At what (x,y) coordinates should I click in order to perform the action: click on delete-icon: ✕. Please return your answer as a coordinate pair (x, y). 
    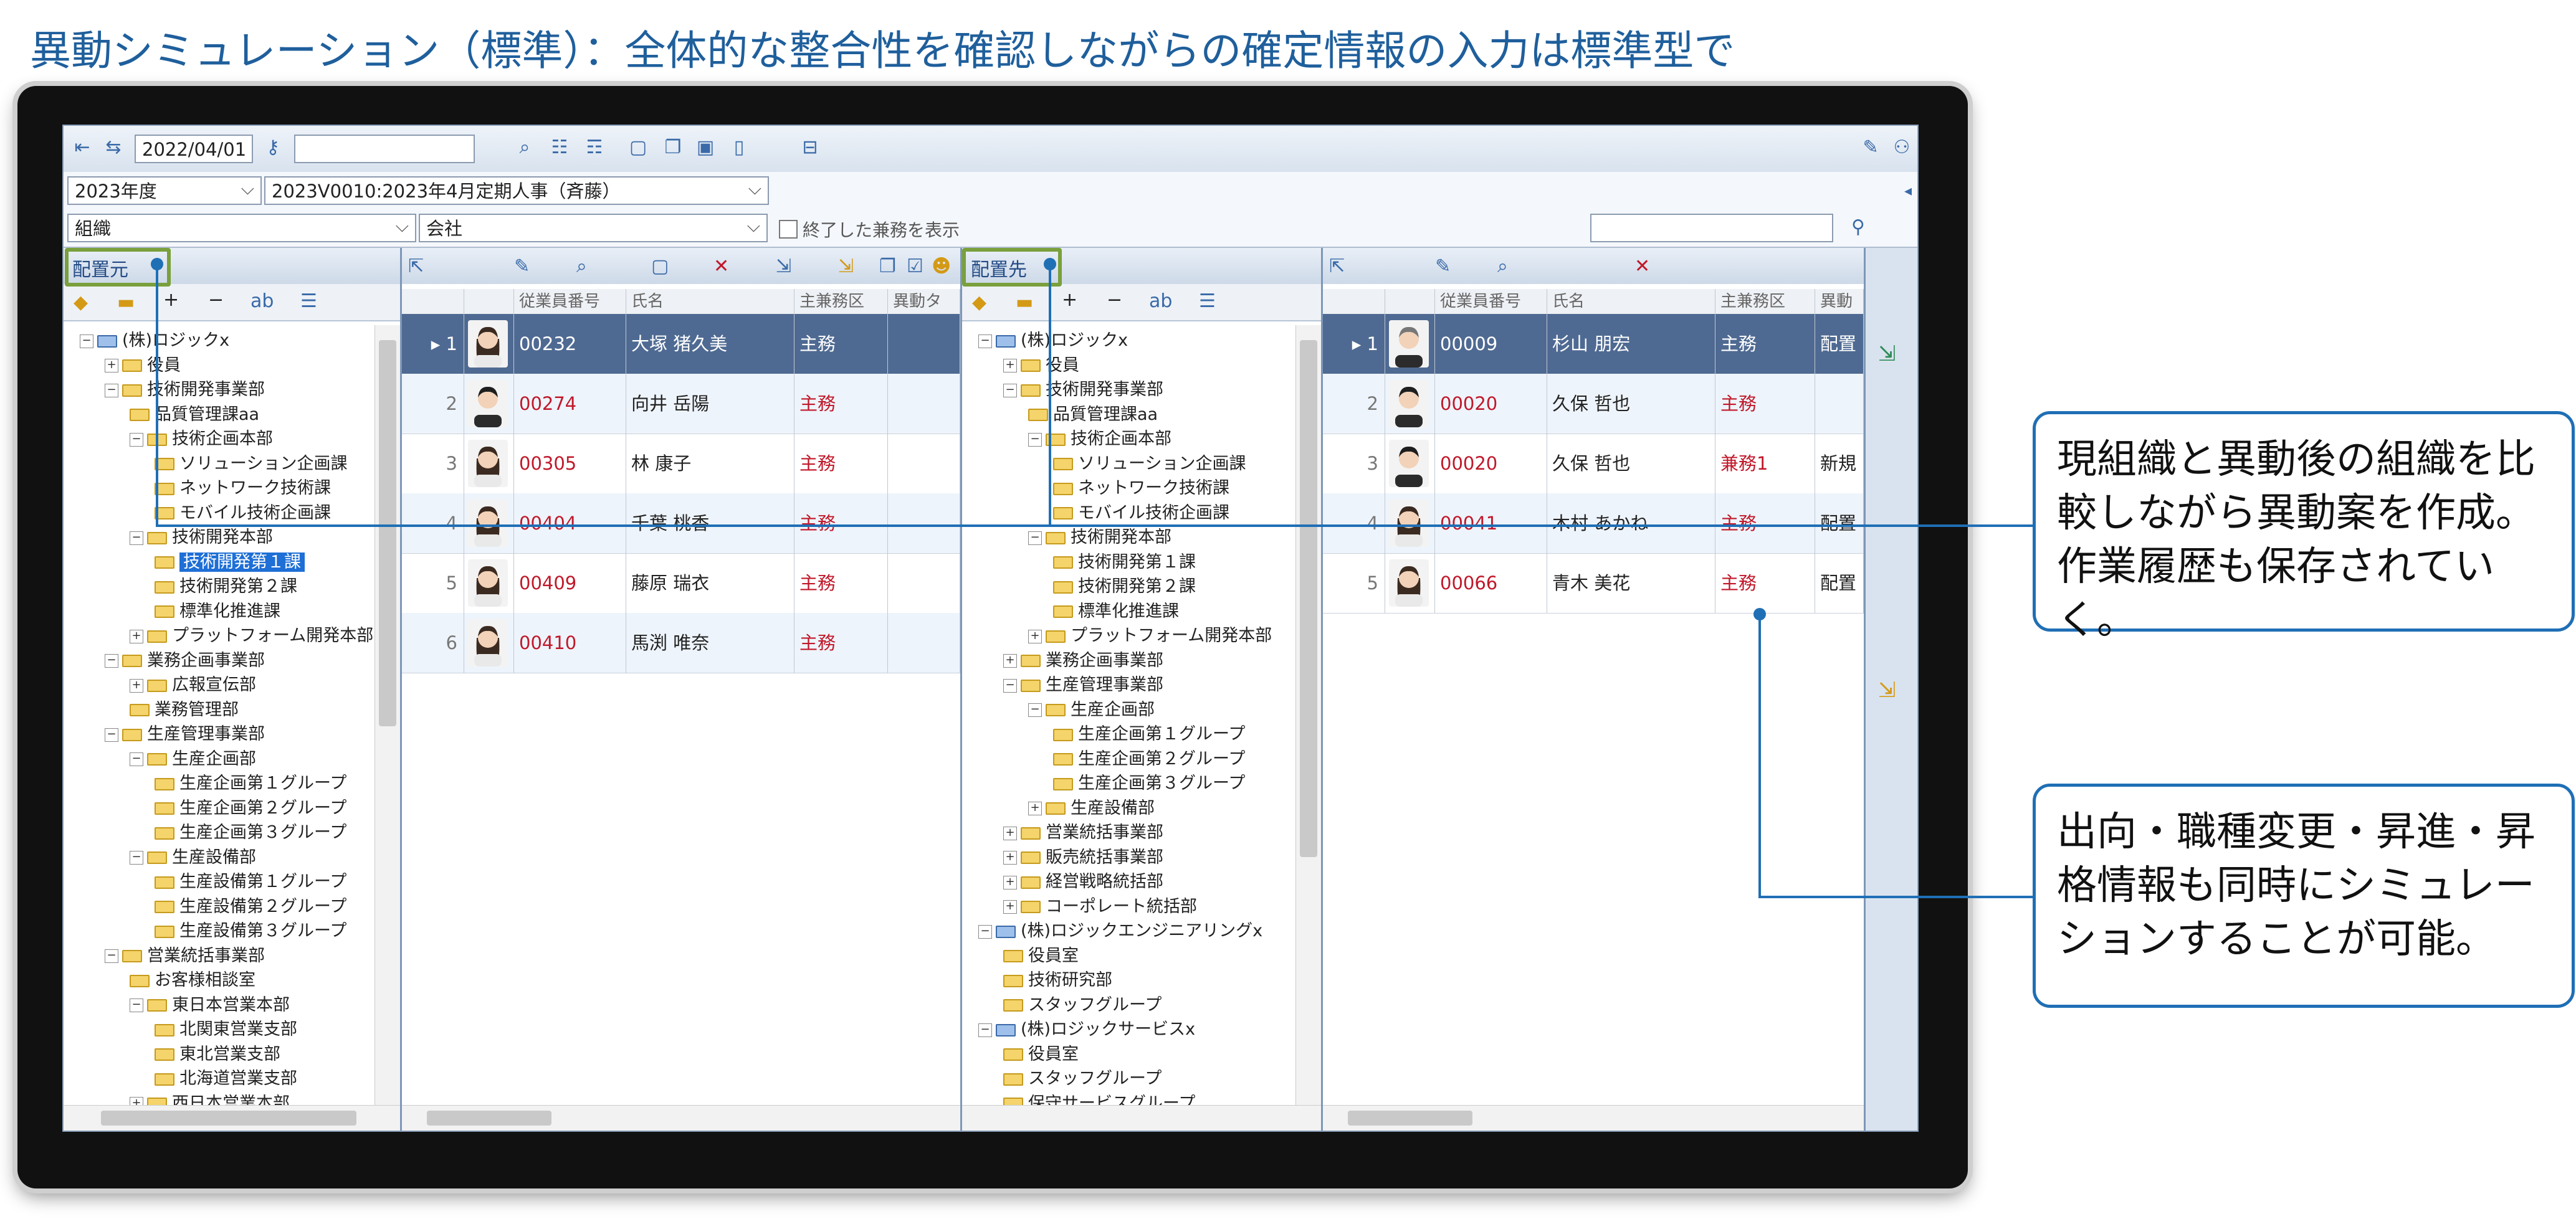
    Looking at the image, I should click on (1642, 266).